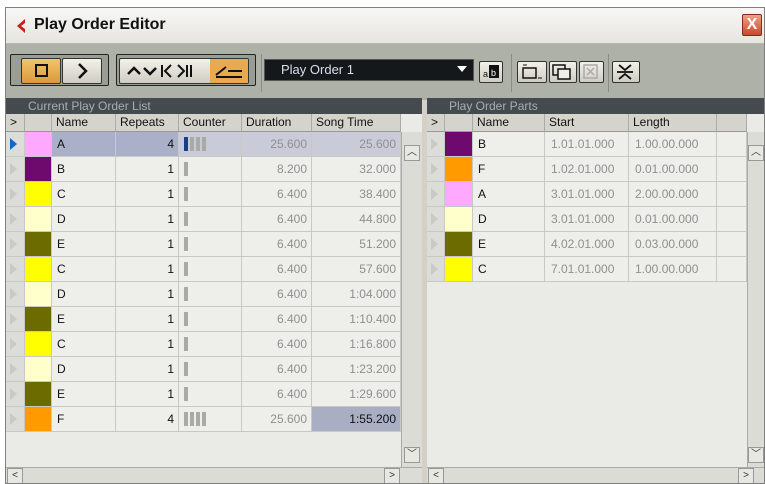 Image resolution: width=765 pixels, height=484 pixels. I want to click on horizontal-scrollbar: < >, so click(214, 475).